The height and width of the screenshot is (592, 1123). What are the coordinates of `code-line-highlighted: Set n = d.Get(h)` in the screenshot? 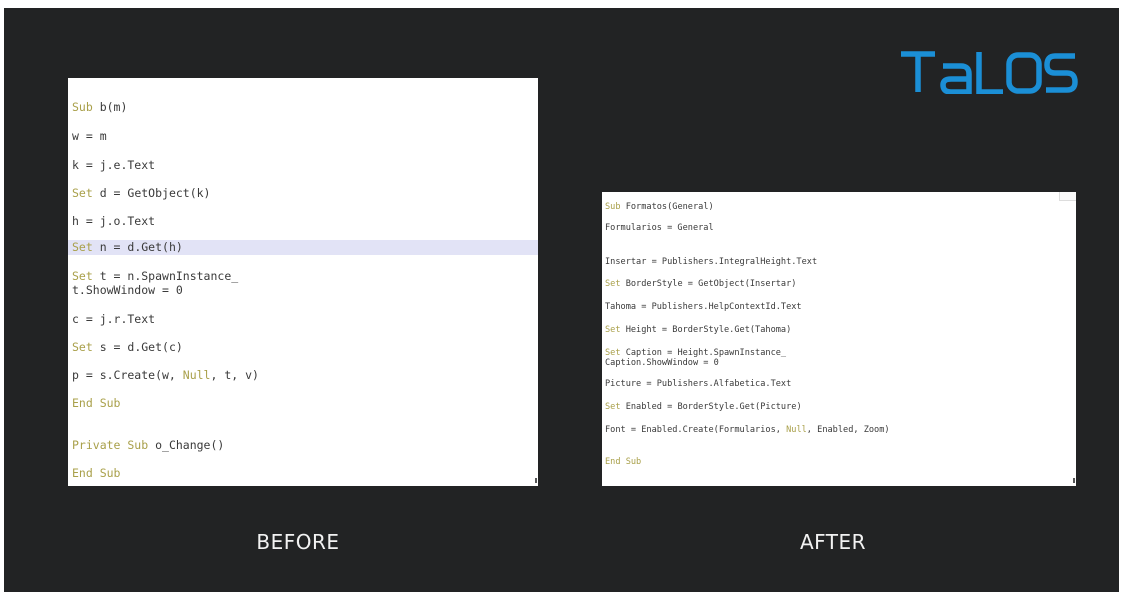 It's located at (303, 247).